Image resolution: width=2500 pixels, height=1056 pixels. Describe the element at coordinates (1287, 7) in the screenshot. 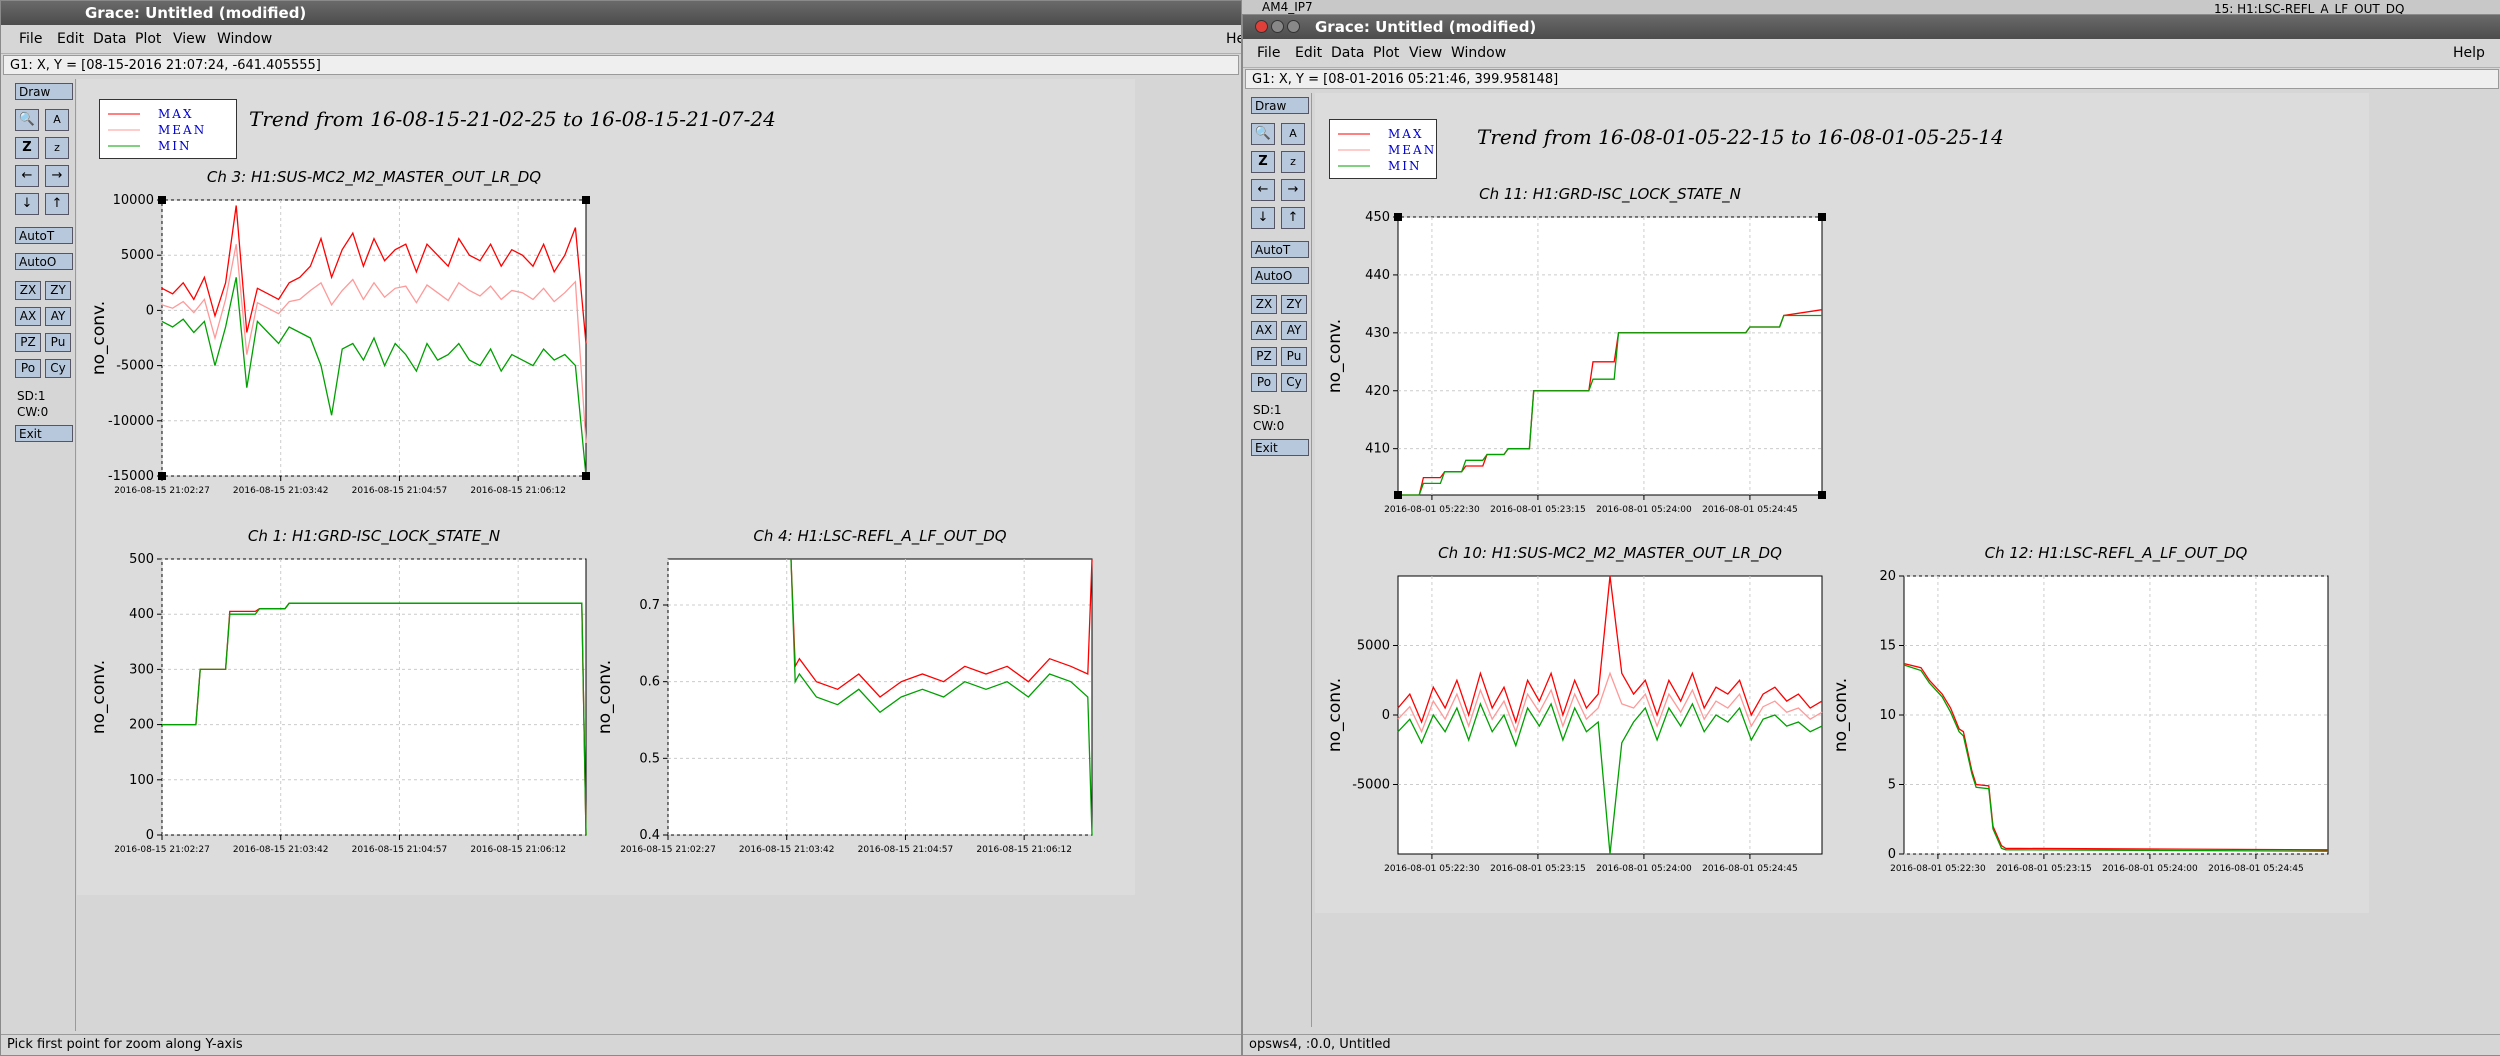

I see `background-window-label: AM4_IP7` at that location.